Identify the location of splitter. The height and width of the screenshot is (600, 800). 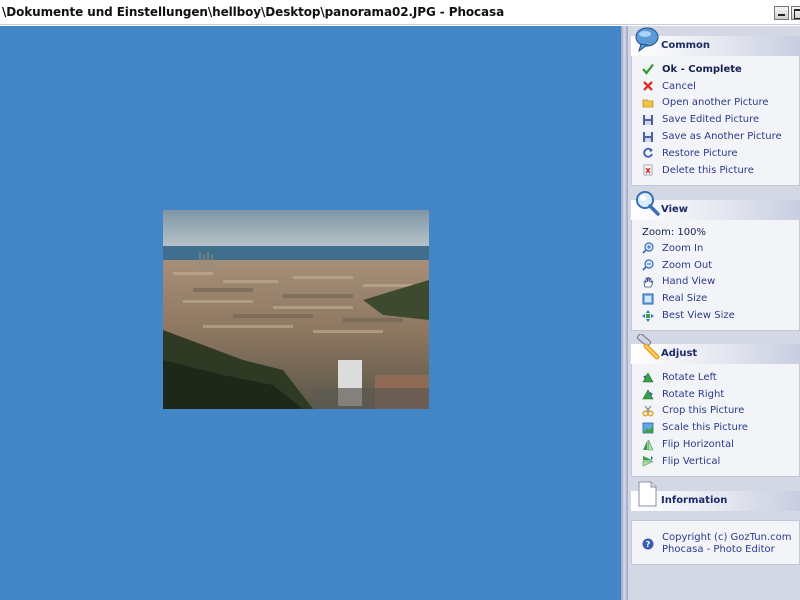
(624, 313).